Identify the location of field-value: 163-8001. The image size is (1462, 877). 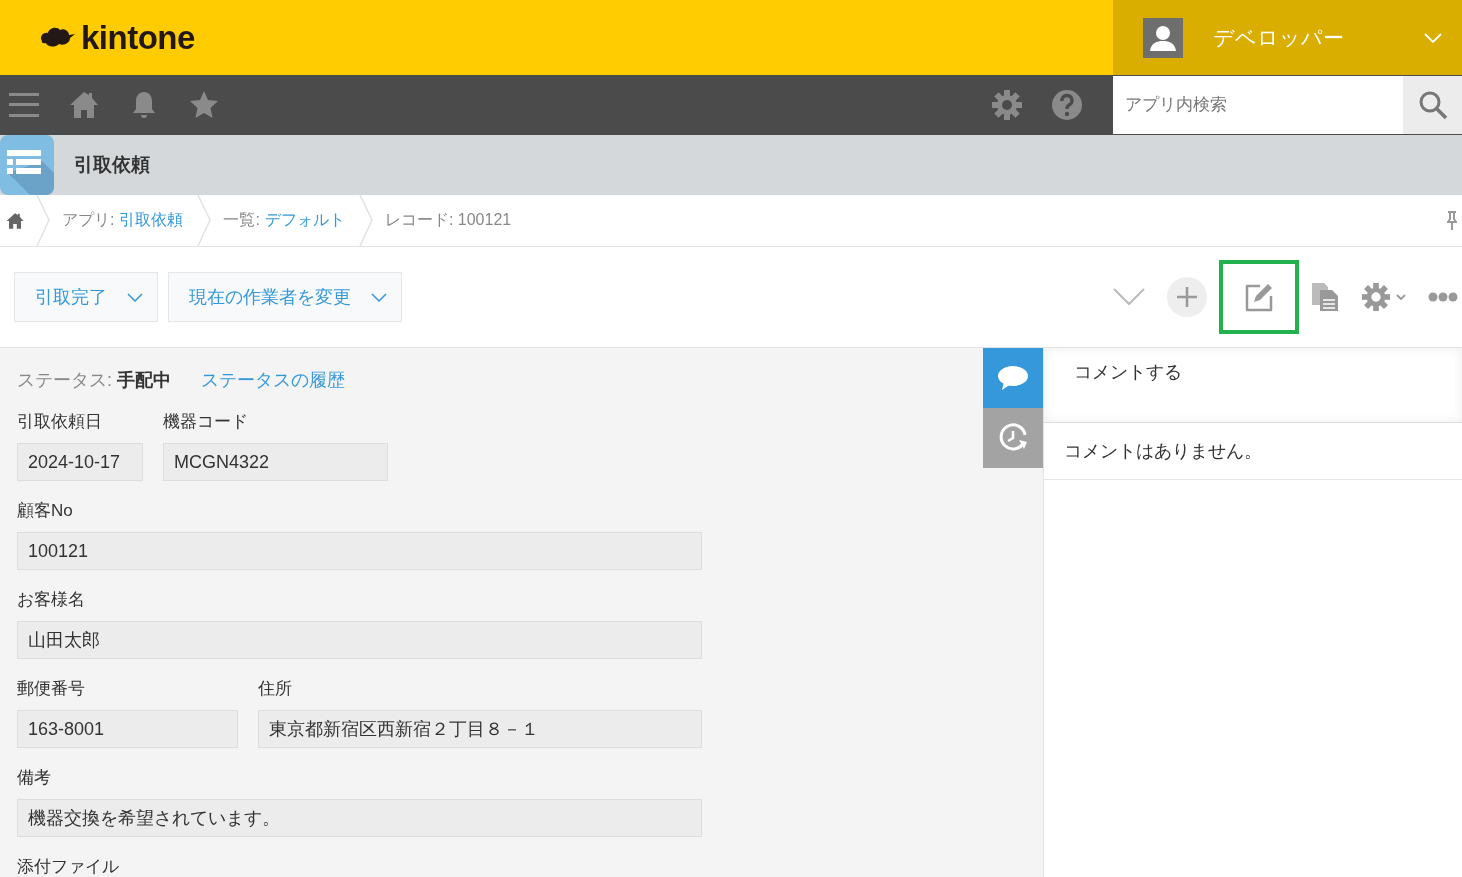
(127, 729).